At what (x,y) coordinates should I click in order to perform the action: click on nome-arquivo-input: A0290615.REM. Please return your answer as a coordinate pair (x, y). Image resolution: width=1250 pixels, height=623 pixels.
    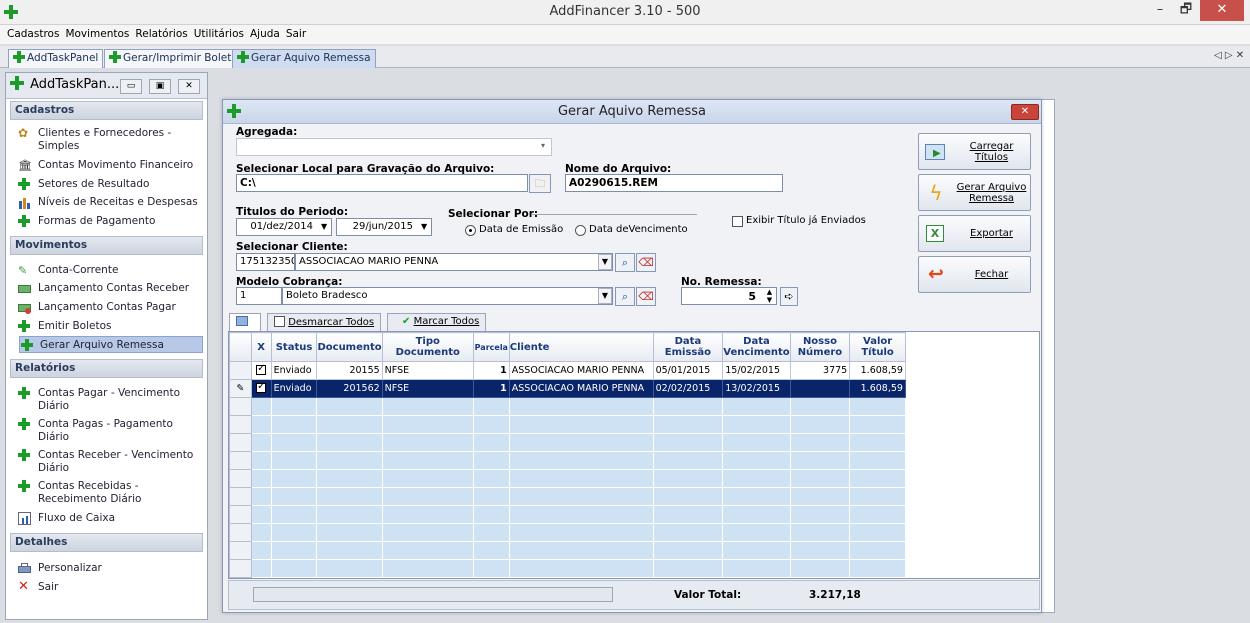
    Looking at the image, I should click on (674, 183).